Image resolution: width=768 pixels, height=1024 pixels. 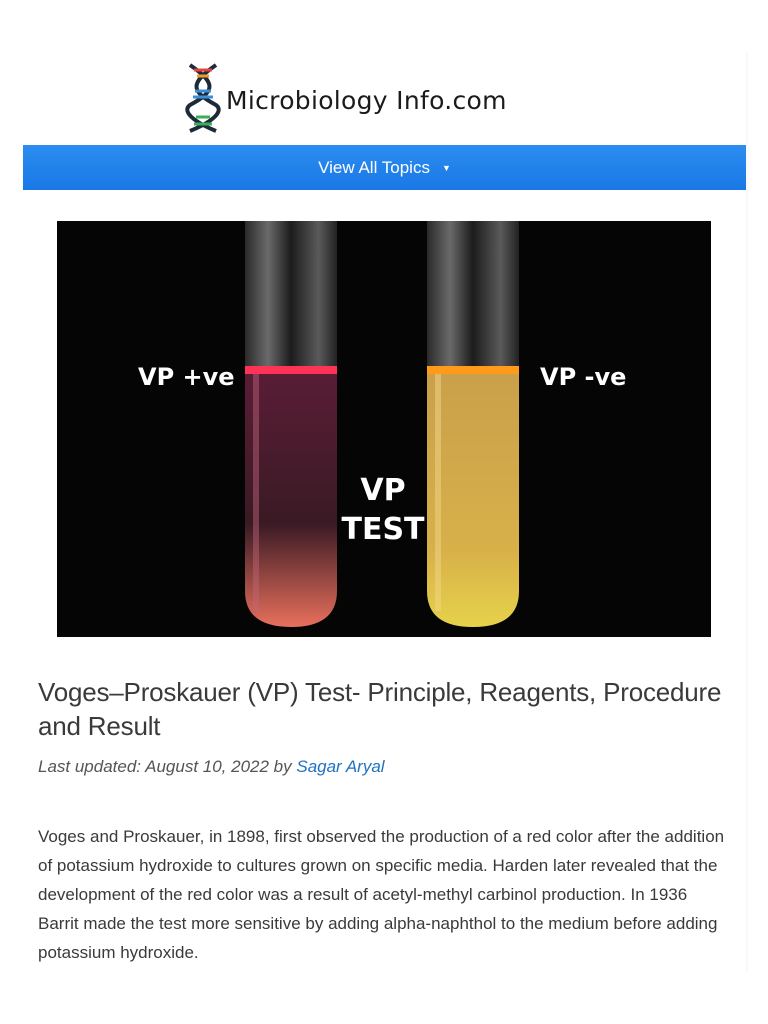 I want to click on site-logo: Microbiology Info.com, so click(x=384, y=98).